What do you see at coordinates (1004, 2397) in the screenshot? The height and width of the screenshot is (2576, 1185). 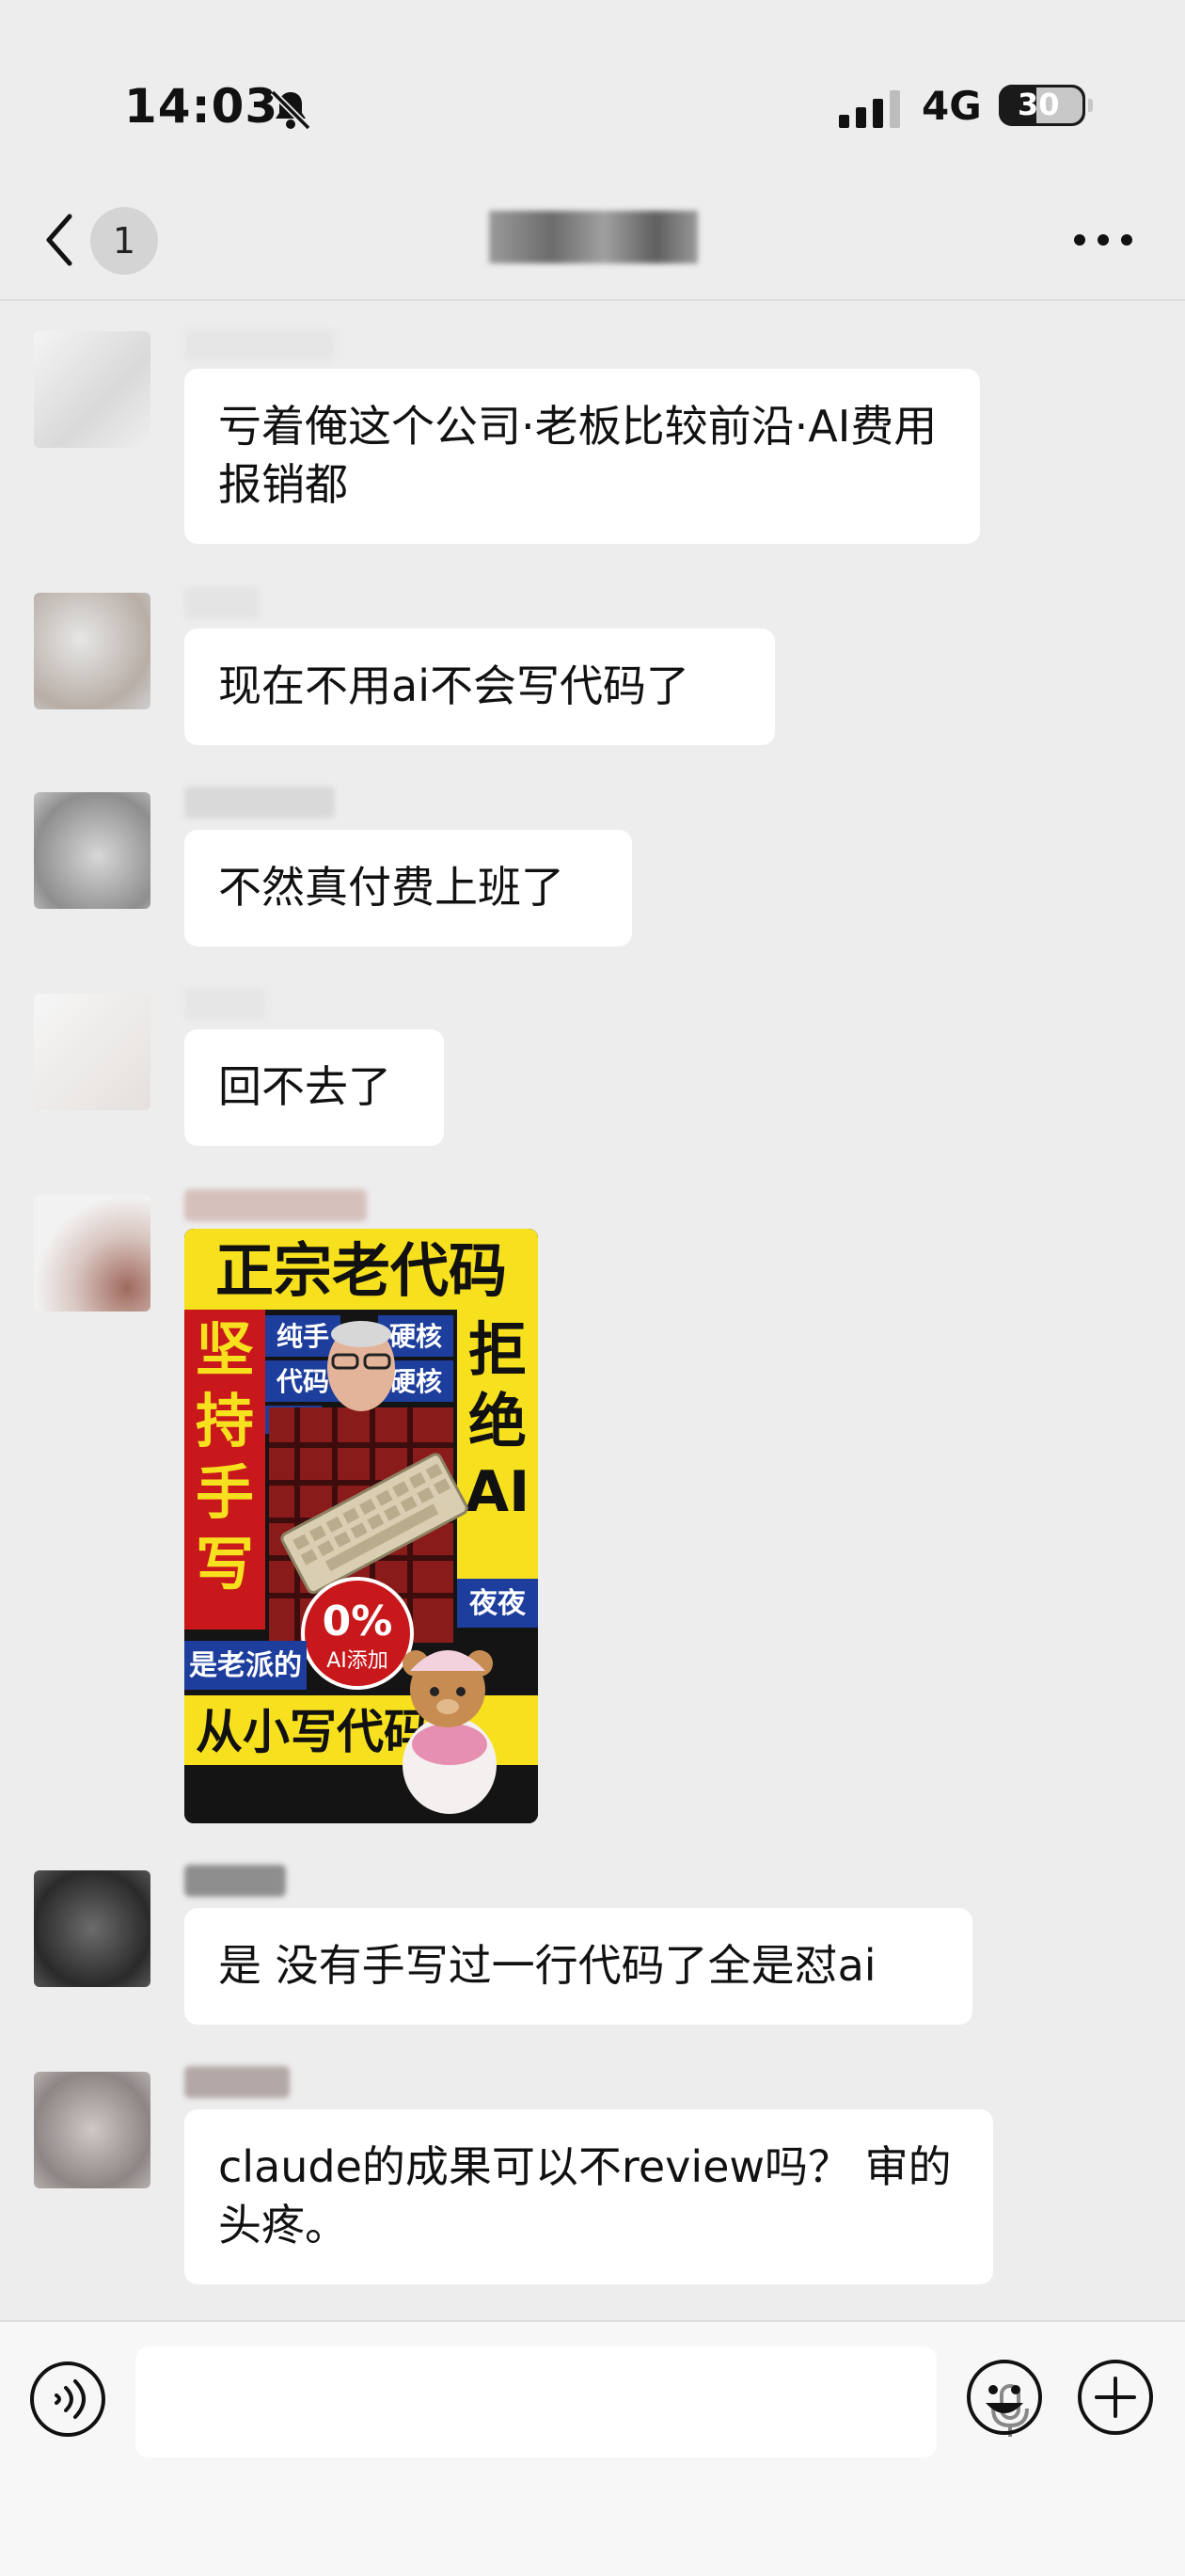 I see `emoji-icon` at bounding box center [1004, 2397].